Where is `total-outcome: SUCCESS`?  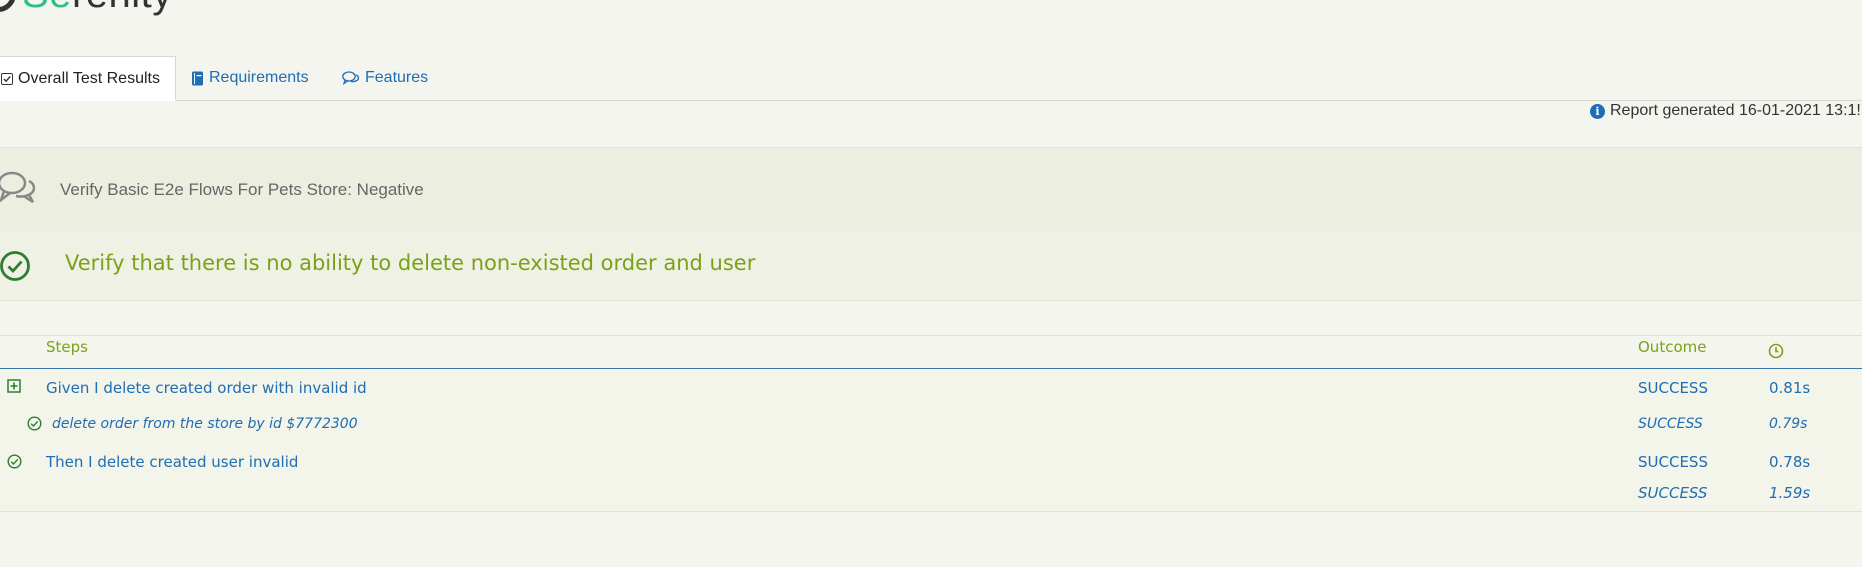
total-outcome: SUCCESS is located at coordinates (1673, 493).